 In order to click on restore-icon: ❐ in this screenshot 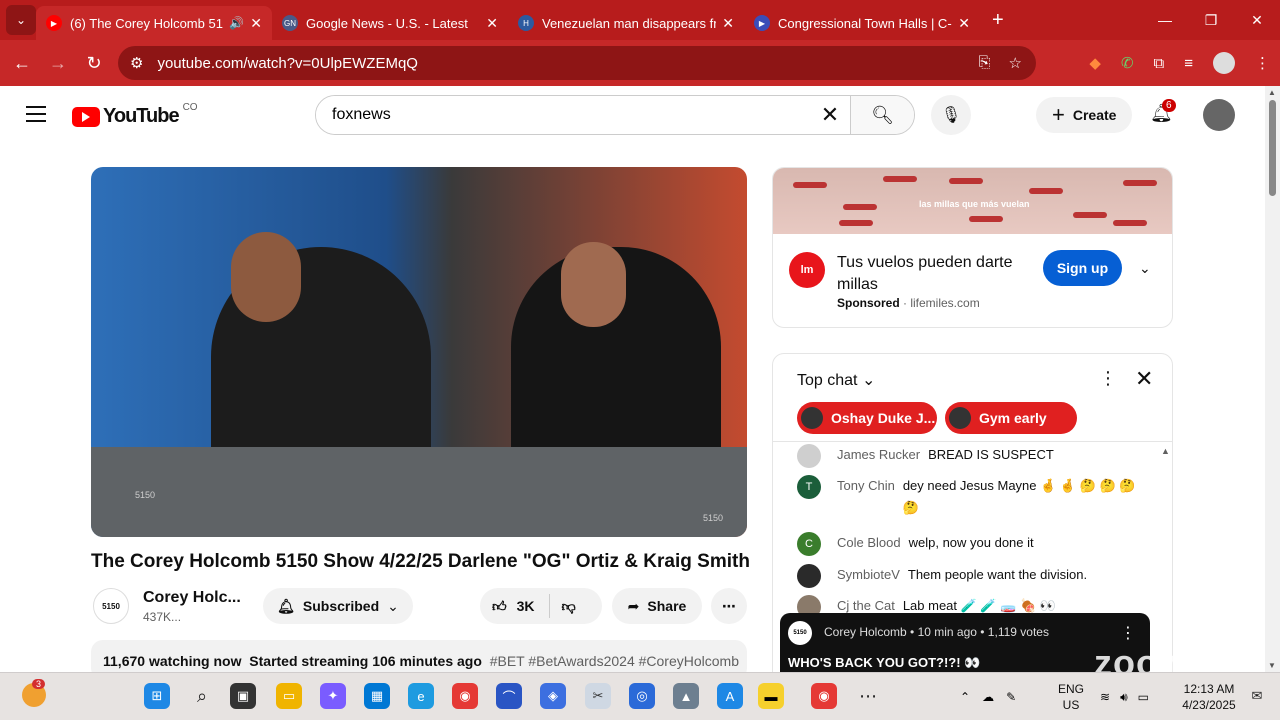, I will do `click(1211, 20)`.